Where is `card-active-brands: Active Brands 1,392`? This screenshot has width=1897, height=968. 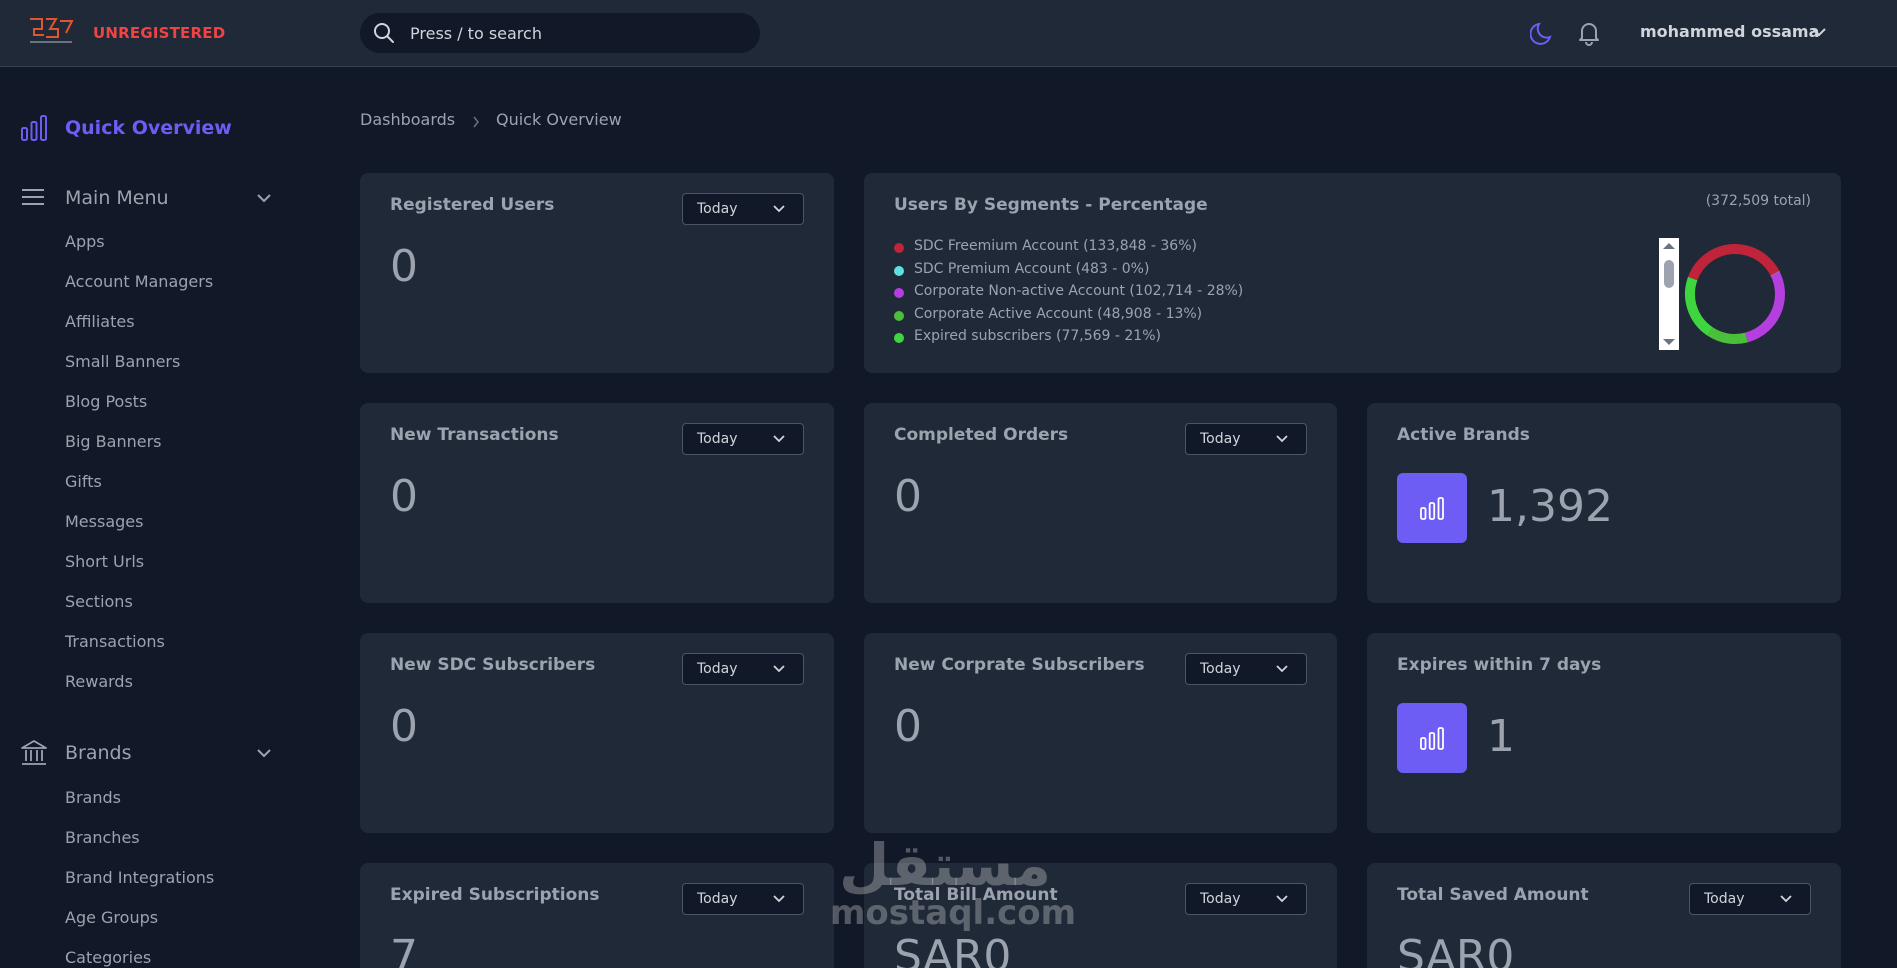 card-active-brands: Active Brands 1,392 is located at coordinates (1604, 503).